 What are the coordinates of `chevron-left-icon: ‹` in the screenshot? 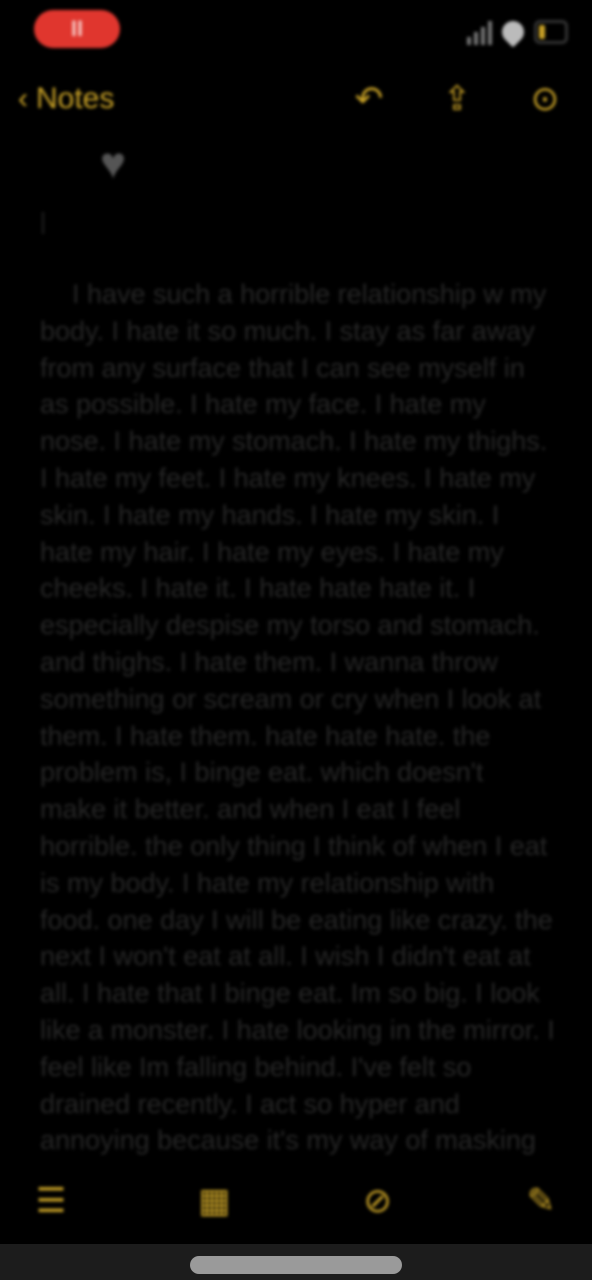 It's located at (23, 98).